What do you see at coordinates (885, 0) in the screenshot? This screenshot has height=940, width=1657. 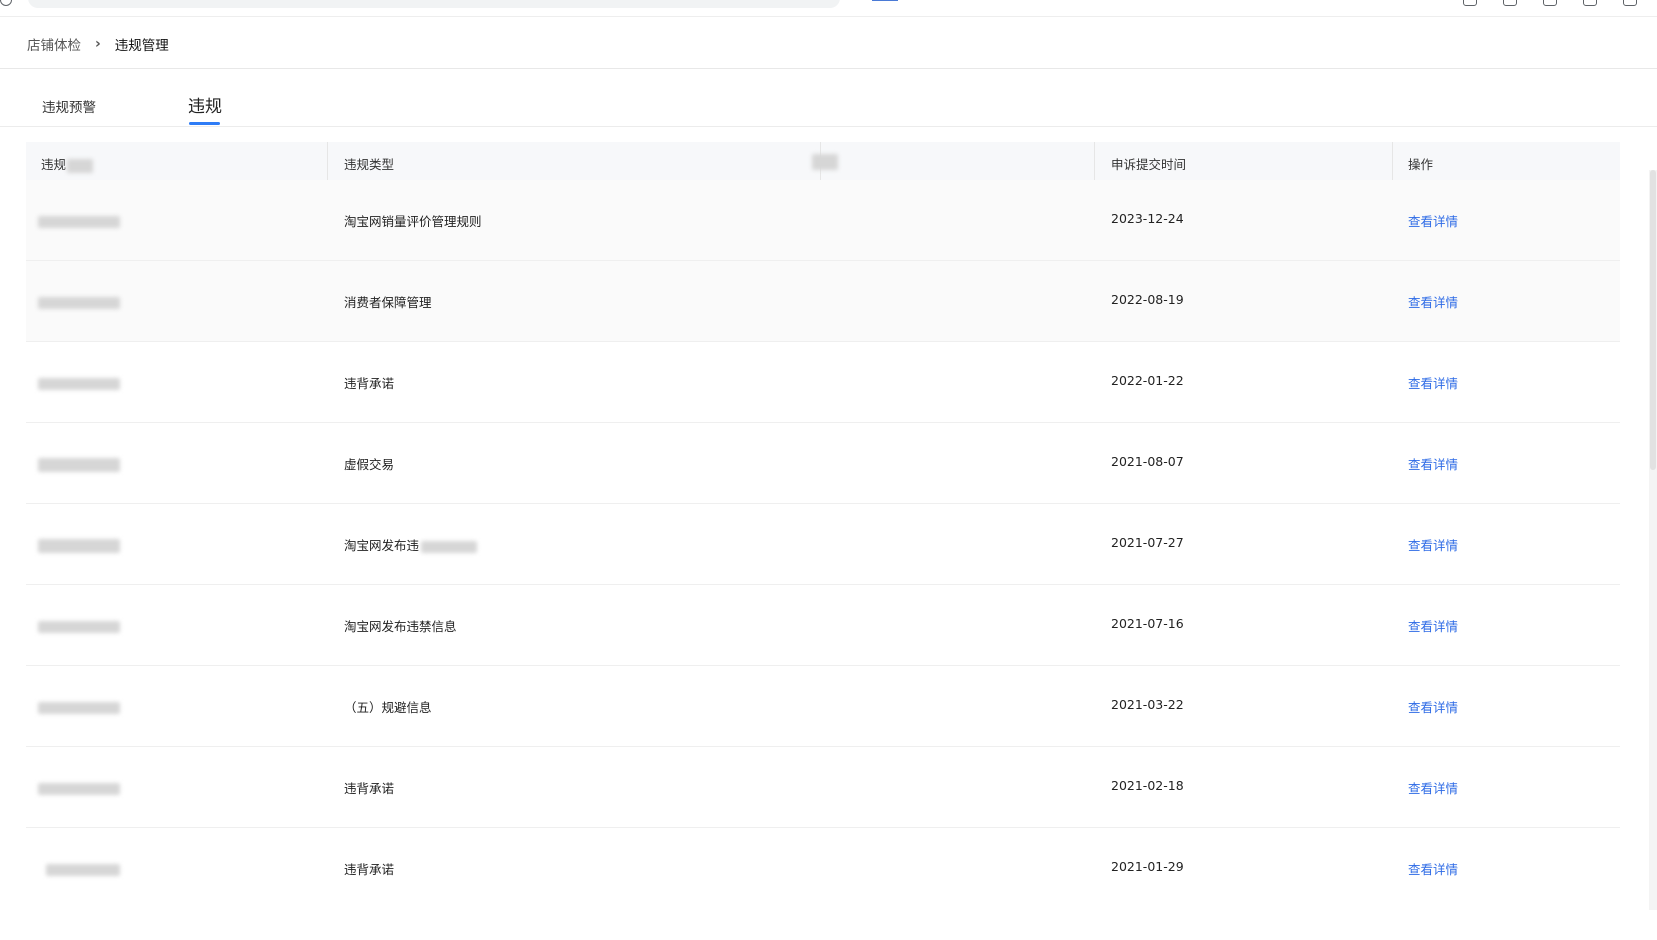 I see `toolbar-accent-mark` at bounding box center [885, 0].